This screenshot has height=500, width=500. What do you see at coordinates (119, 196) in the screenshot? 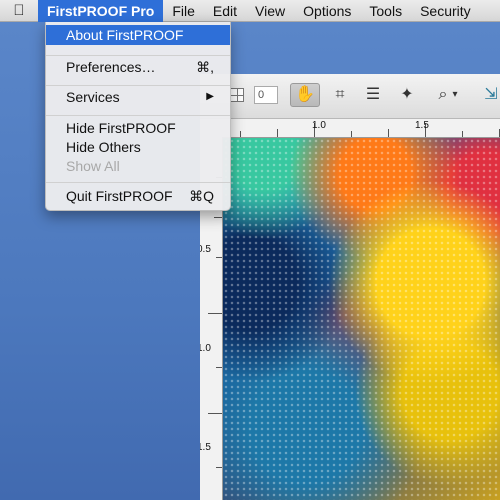
I see `menu-item-quit-label: Quit FirstPROOF` at bounding box center [119, 196].